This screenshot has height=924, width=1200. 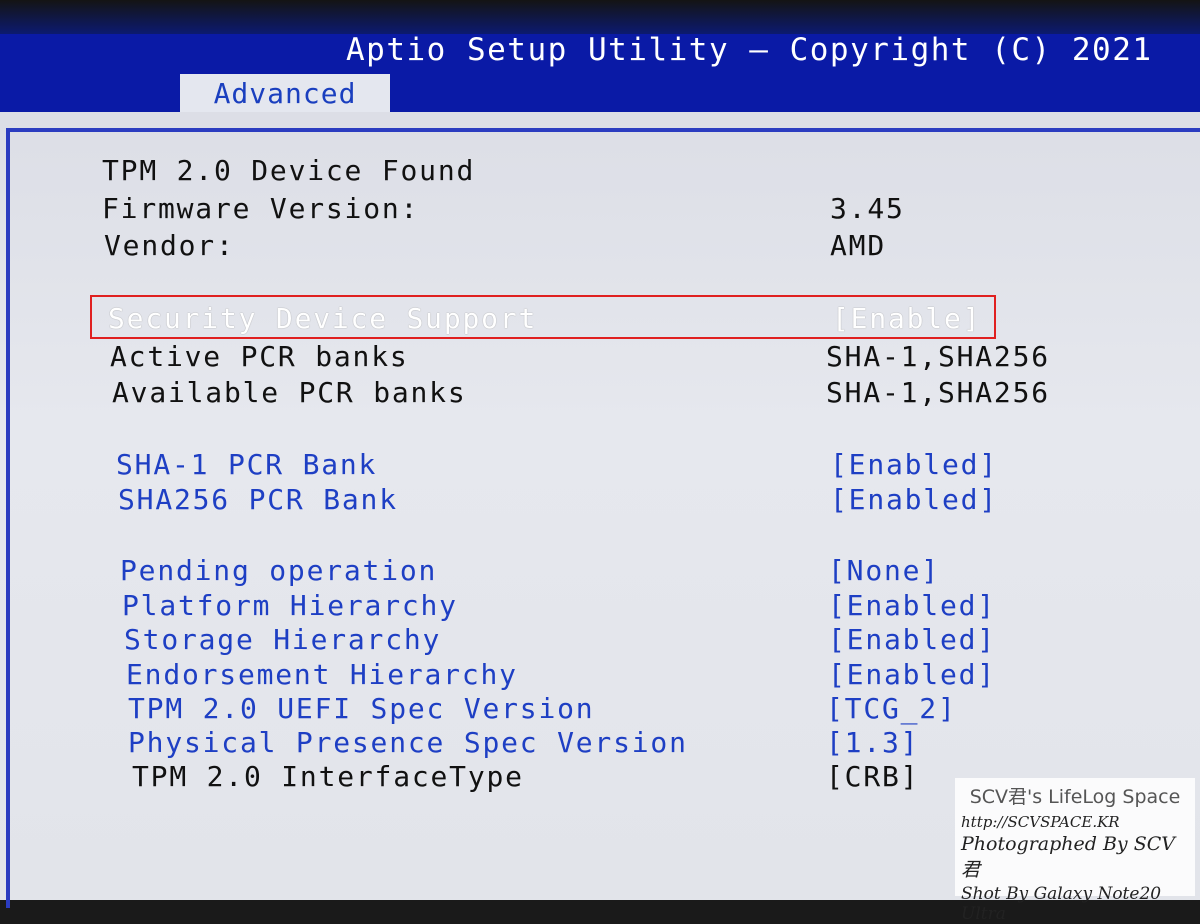 I want to click on watermark-title: SCV君's LifeLog Space, so click(x=1075, y=797).